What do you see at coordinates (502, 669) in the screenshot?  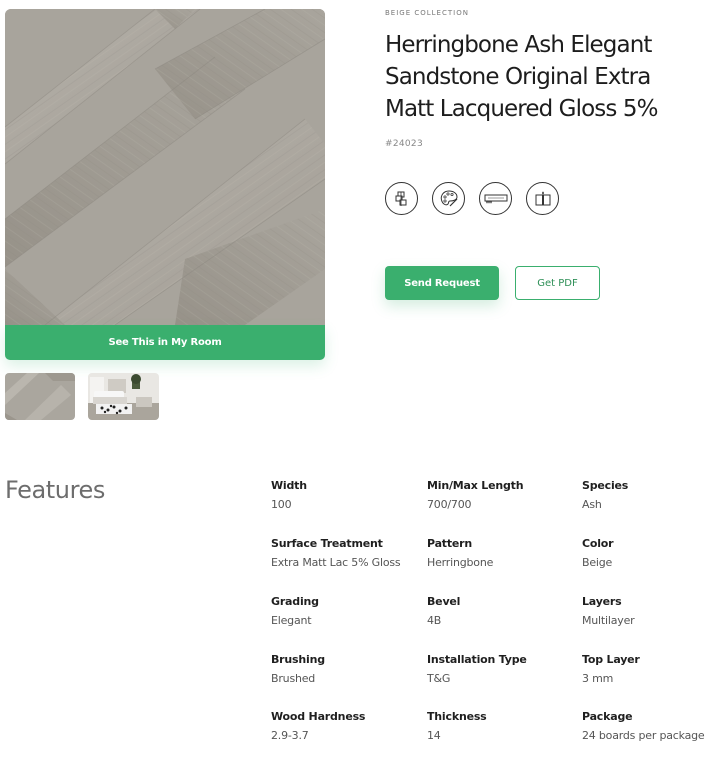 I see `feature-item: Installation Type T&G` at bounding box center [502, 669].